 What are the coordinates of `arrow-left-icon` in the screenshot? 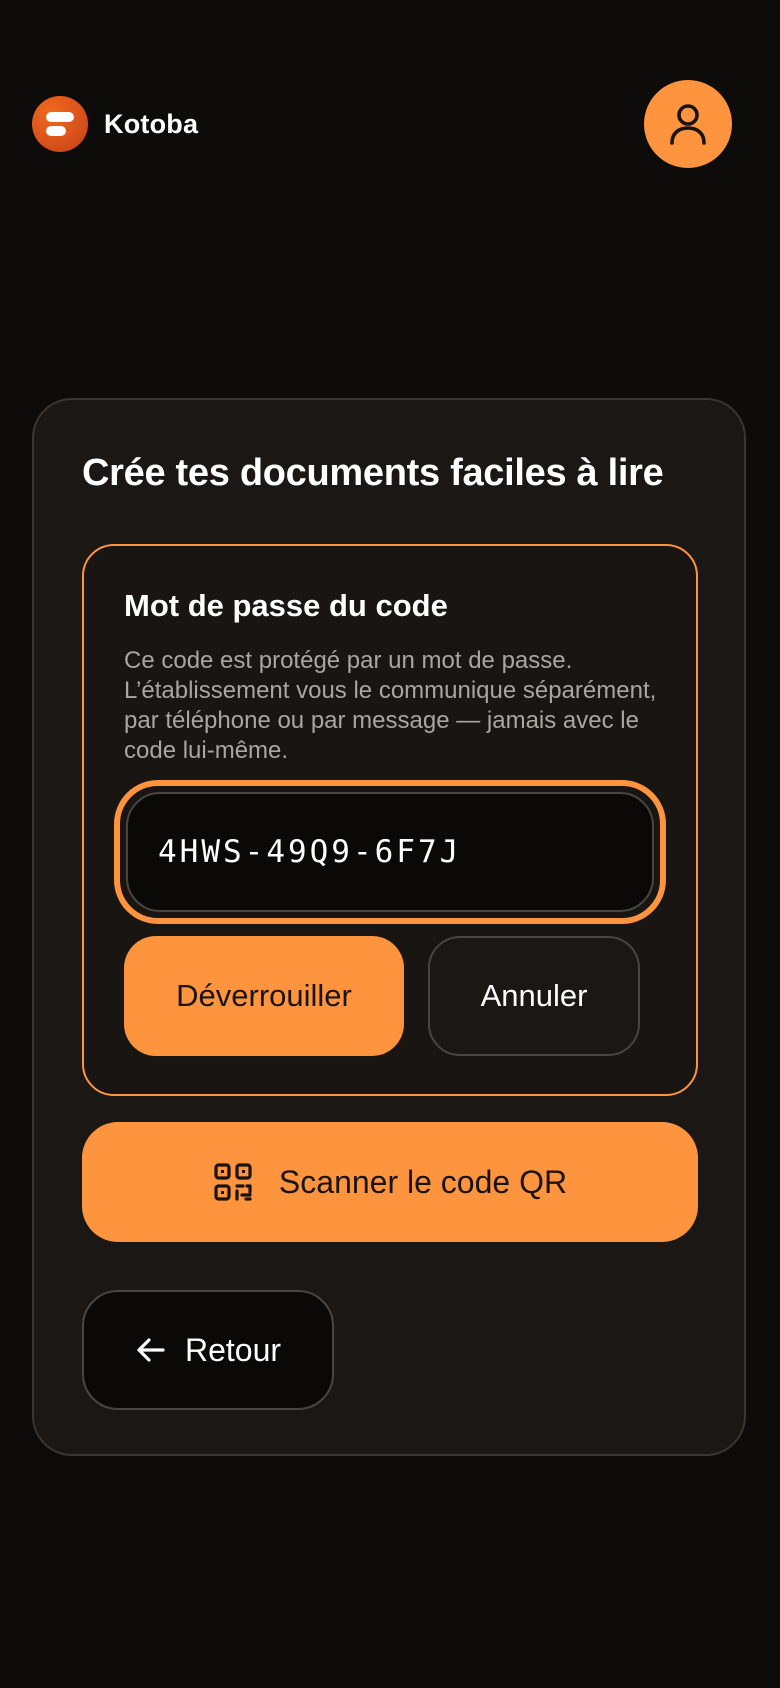 It's located at (151, 1350).